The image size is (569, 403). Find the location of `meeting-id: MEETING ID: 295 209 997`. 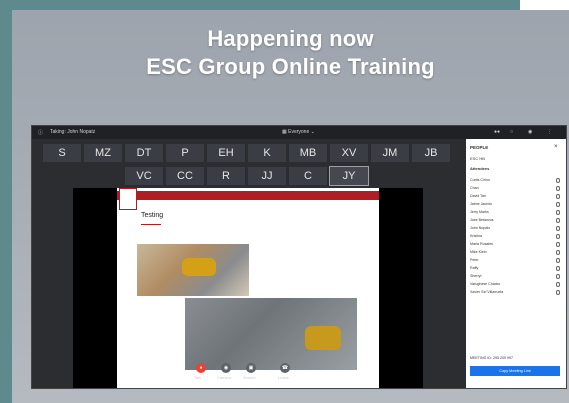

meeting-id: MEETING ID: 295 209 997 is located at coordinates (491, 358).